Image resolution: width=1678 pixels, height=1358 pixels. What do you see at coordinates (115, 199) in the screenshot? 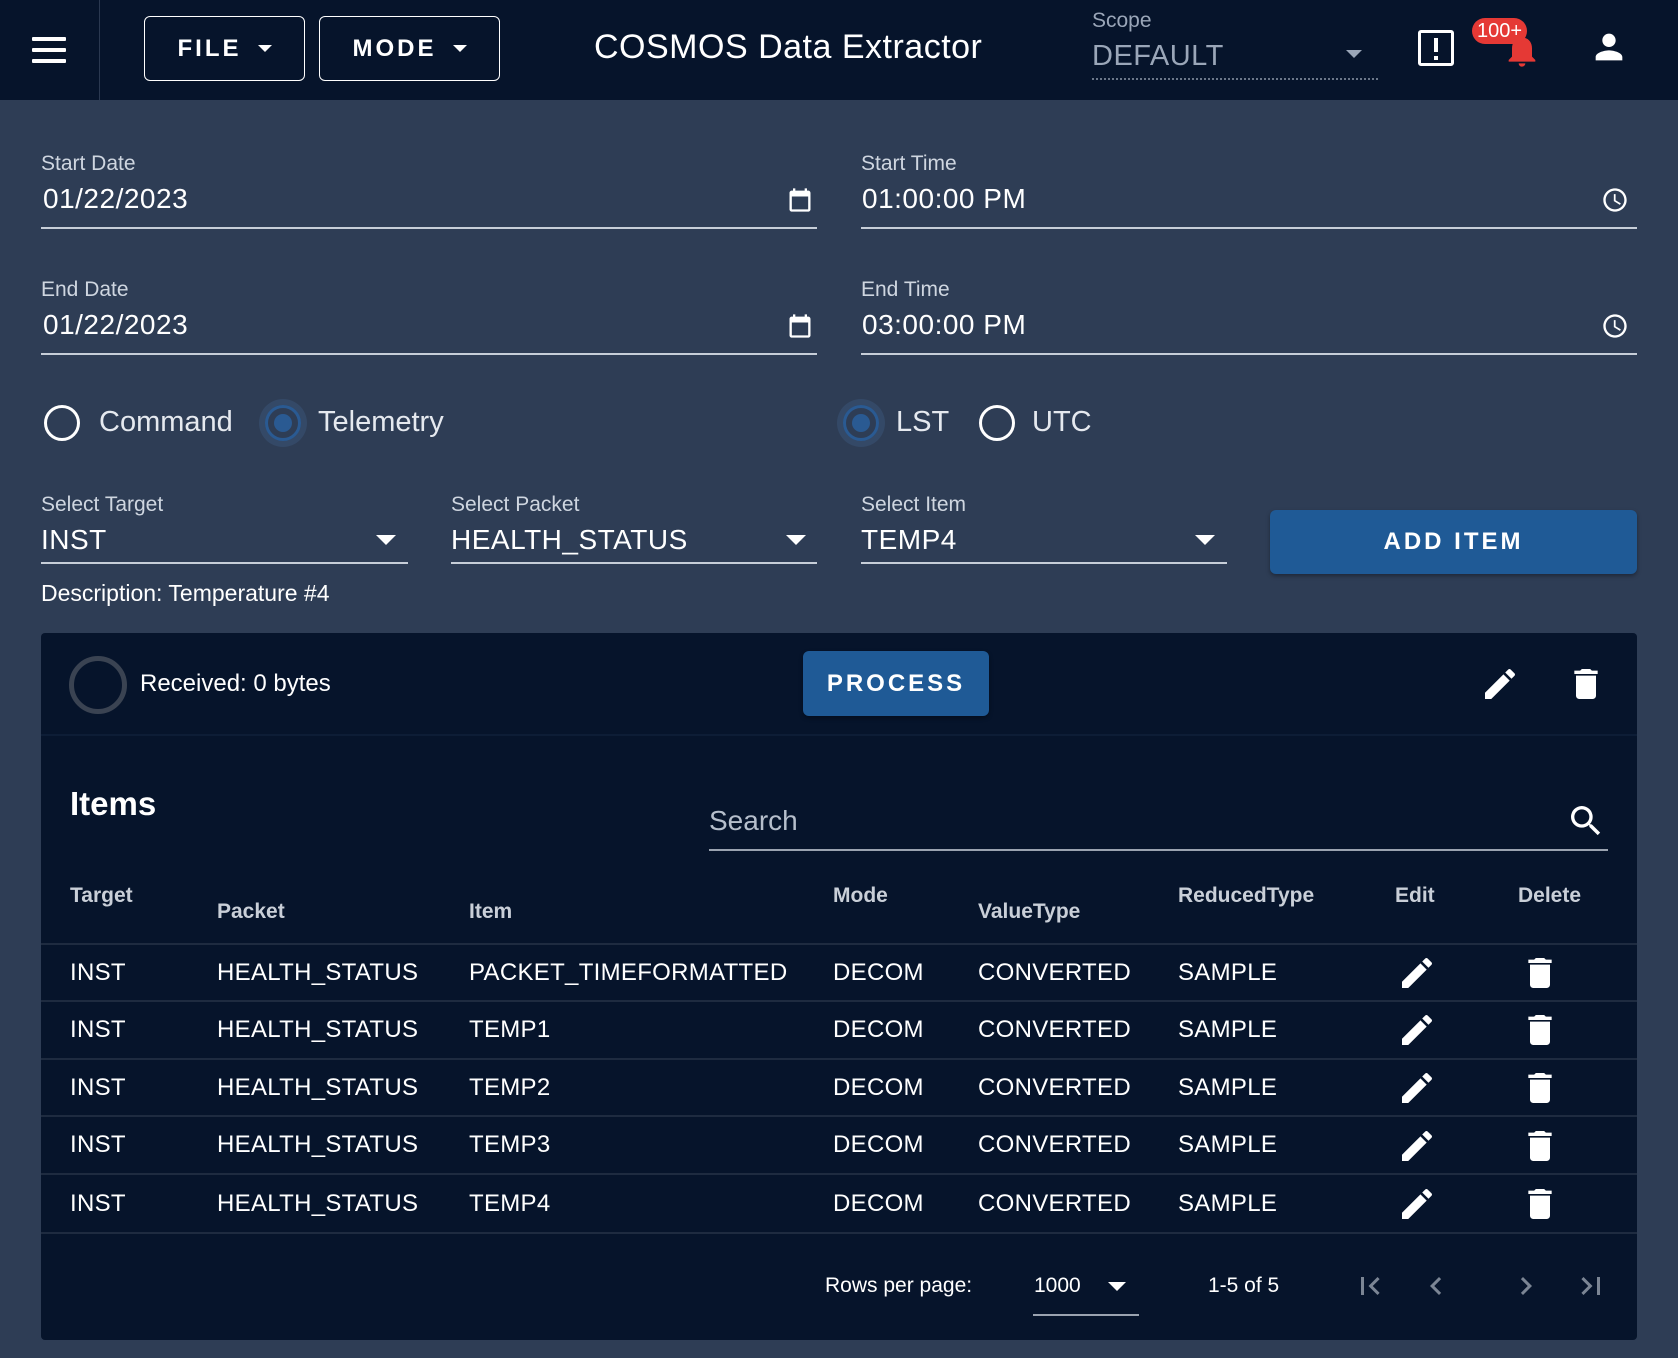
I see `start-date-field: 01/22/2023` at bounding box center [115, 199].